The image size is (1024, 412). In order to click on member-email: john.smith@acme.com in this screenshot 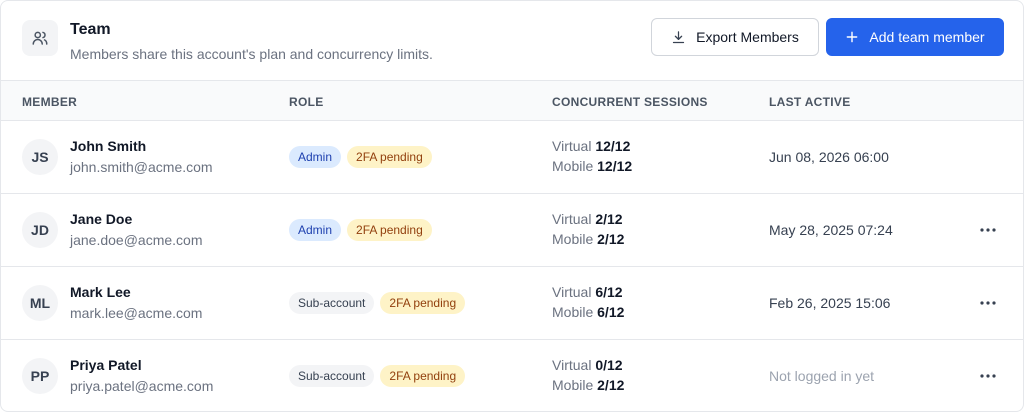, I will do `click(141, 167)`.